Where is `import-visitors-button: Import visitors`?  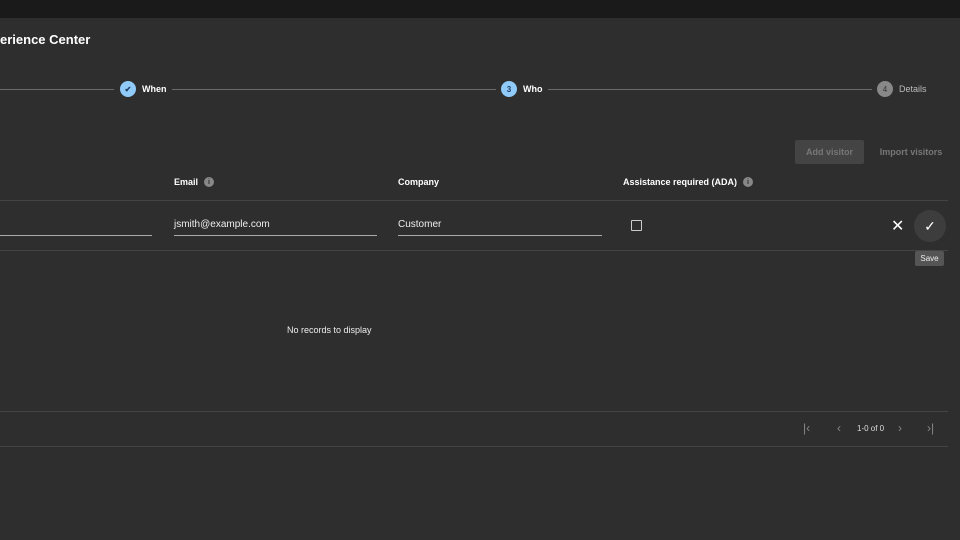
import-visitors-button: Import visitors is located at coordinates (911, 152).